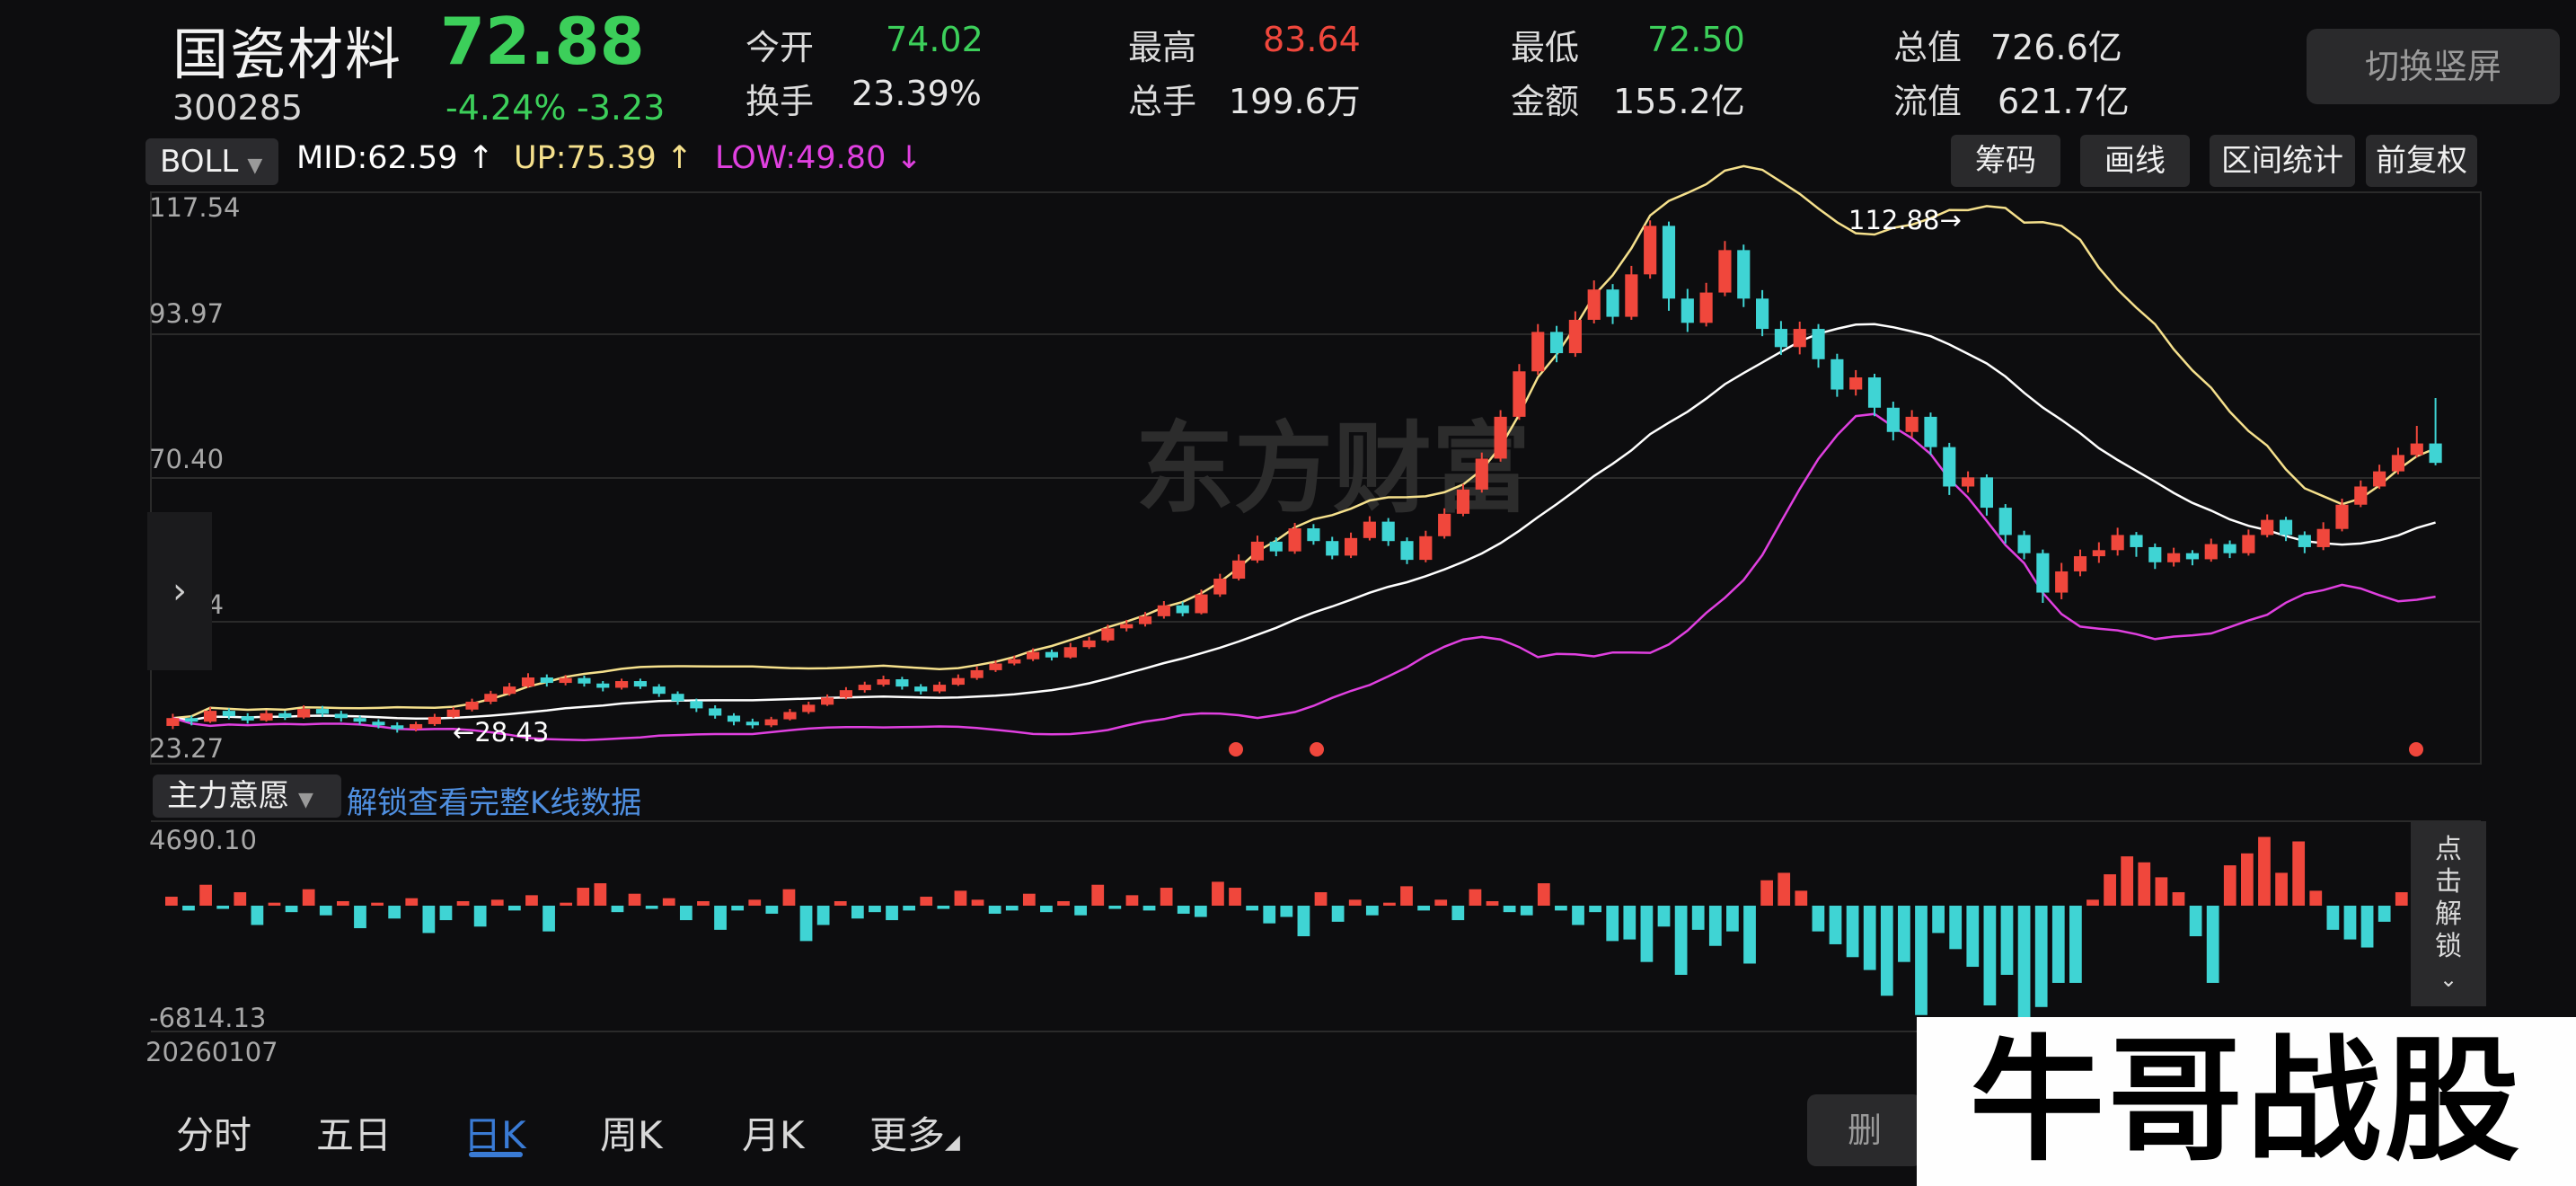 The height and width of the screenshot is (1186, 2576). Describe the element at coordinates (914, 1132) in the screenshot. I see `tab-more: 更多◢` at that location.